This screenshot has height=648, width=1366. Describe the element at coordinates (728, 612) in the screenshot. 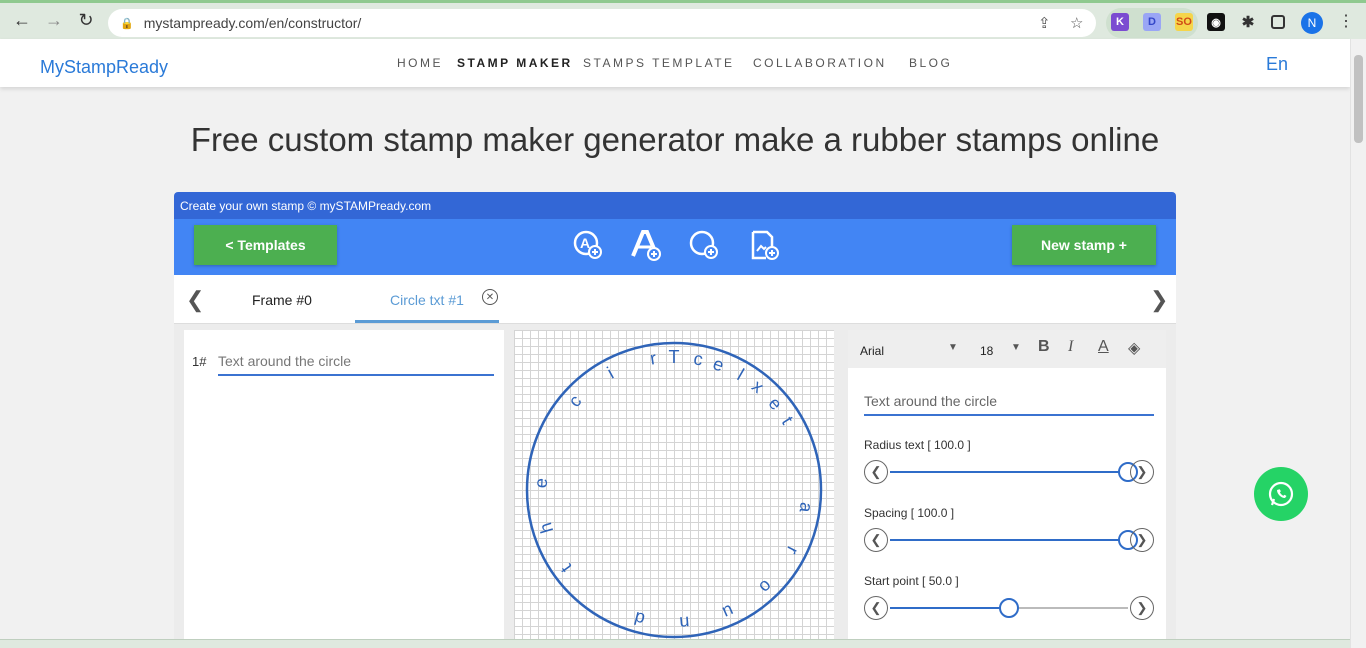

I see `stamp-letter: u` at that location.